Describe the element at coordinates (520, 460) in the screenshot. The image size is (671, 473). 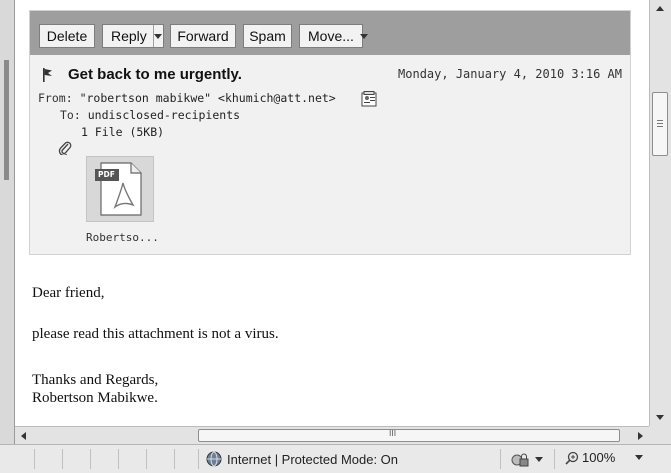
I see `security-lock-icon` at that location.